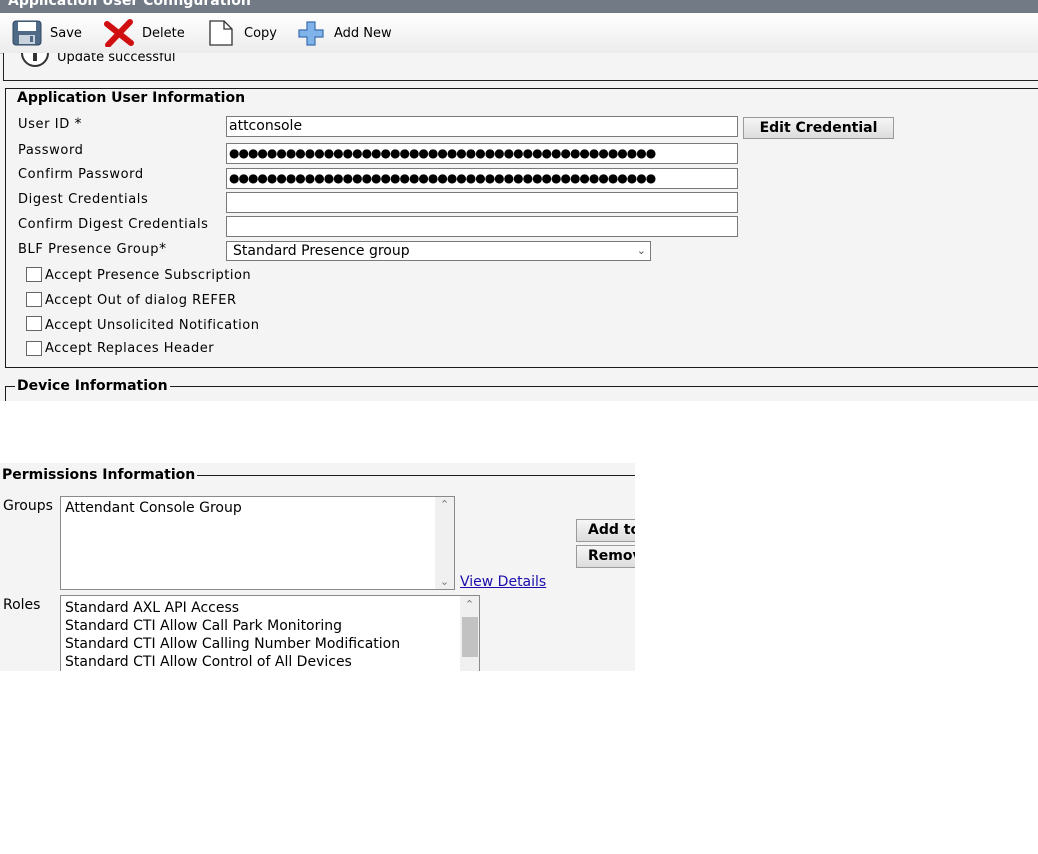 The width and height of the screenshot is (1038, 854). I want to click on page-title: Application User Configuration, so click(129, 4).